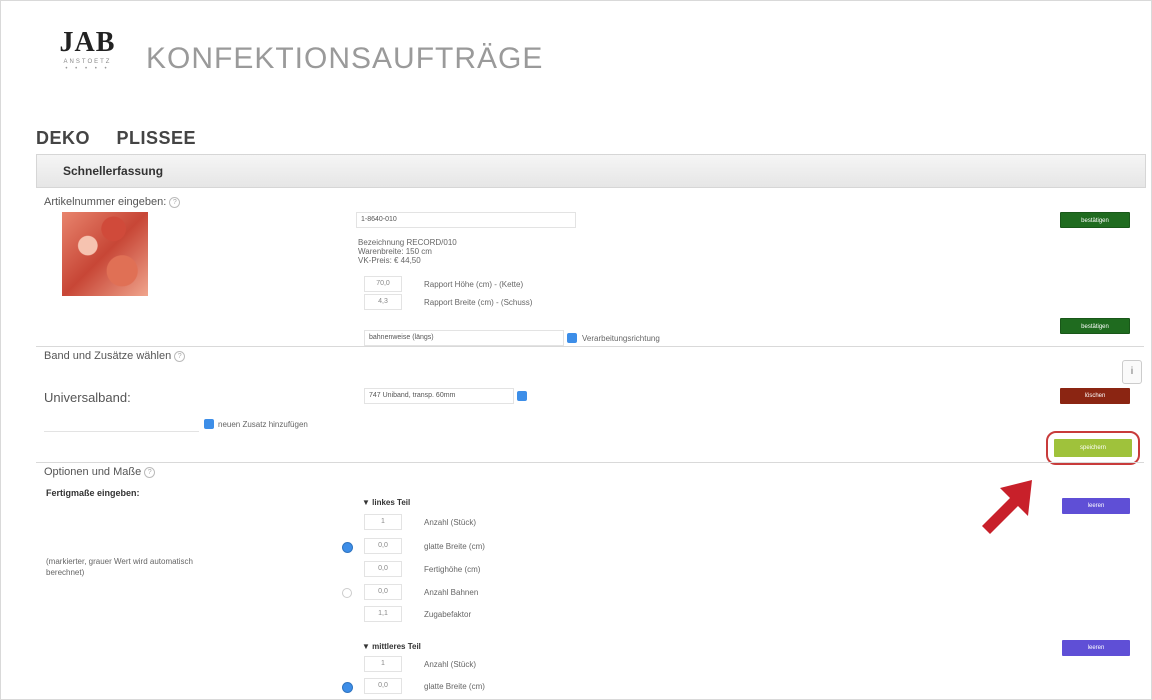 This screenshot has width=1152, height=700. Describe the element at coordinates (464, 338) in the screenshot. I see `processing-select: bahnenweise (längs)` at that location.